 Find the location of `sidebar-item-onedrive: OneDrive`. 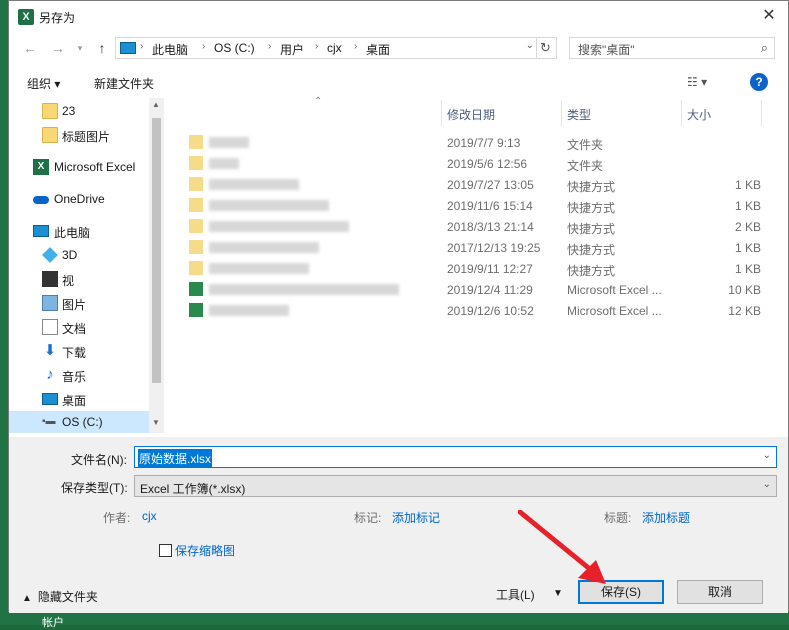

sidebar-item-onedrive: OneDrive is located at coordinates (79, 199).